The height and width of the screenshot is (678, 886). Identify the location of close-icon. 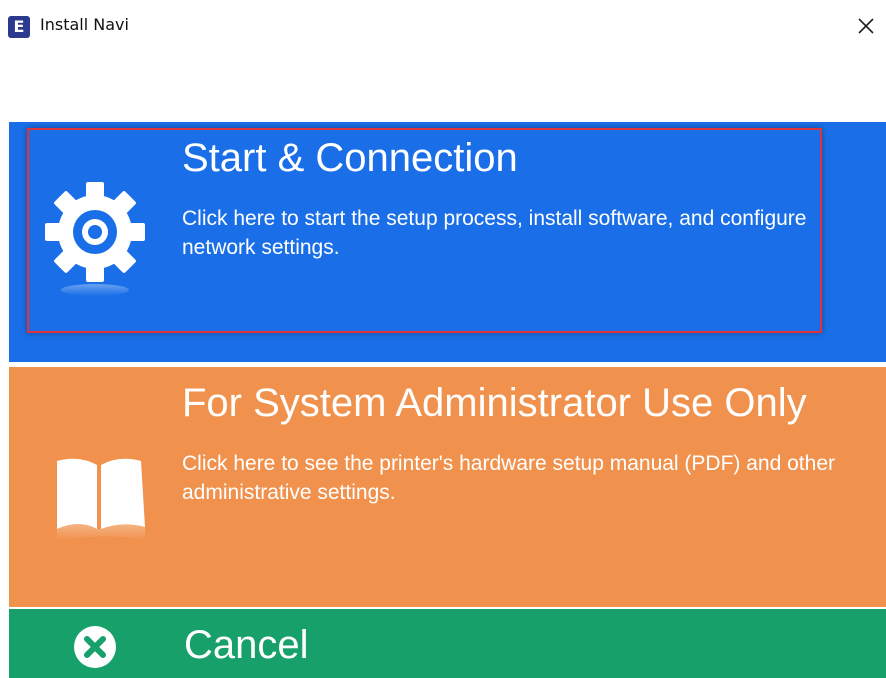
(866, 26).